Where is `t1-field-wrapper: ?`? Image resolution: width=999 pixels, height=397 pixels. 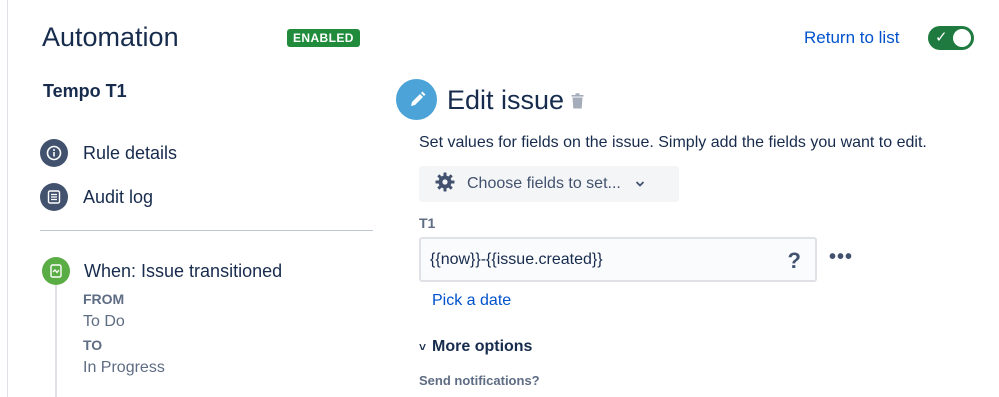
t1-field-wrapper: ? is located at coordinates (618, 259).